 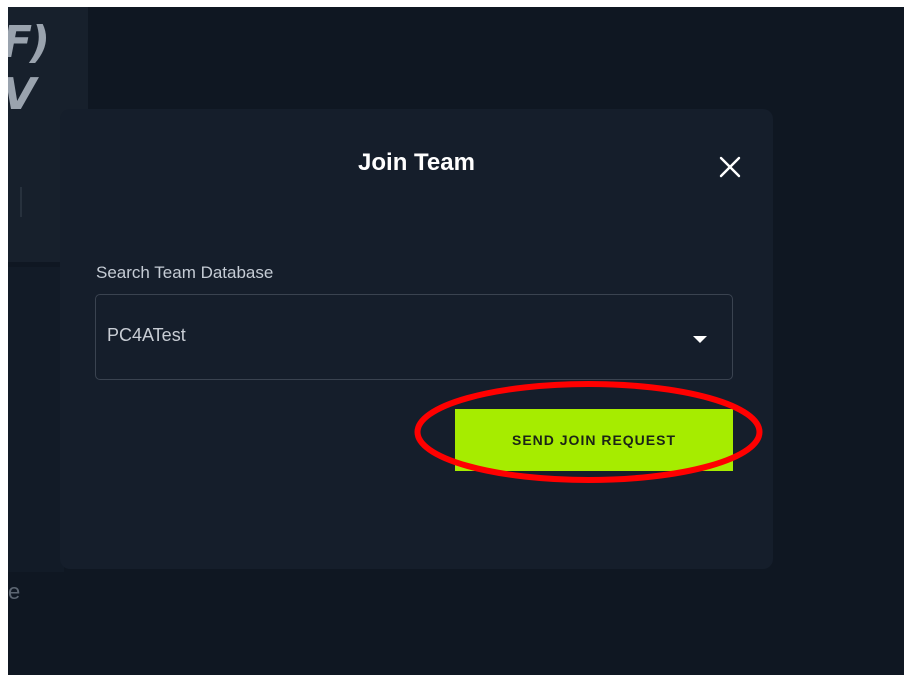 What do you see at coordinates (14, 591) in the screenshot?
I see `background-partial-text: e` at bounding box center [14, 591].